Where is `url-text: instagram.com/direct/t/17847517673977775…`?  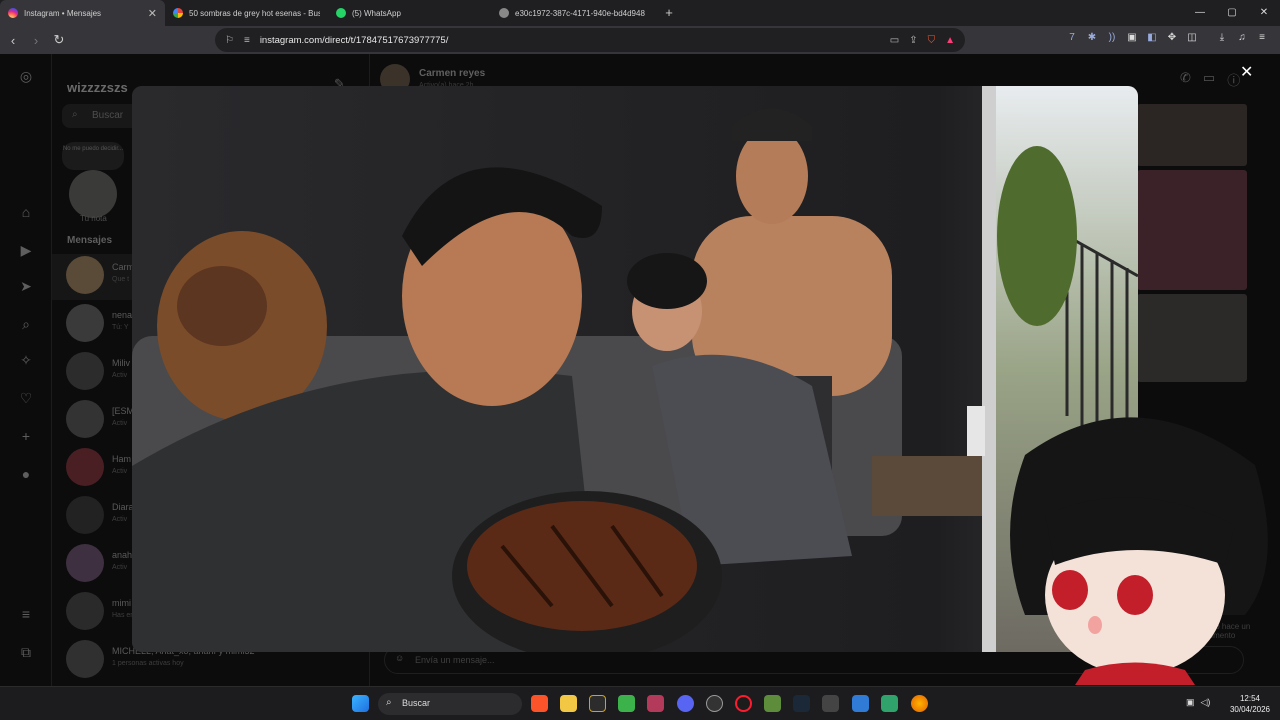
url-text: instagram.com/direct/t/17847517673977775… is located at coordinates (570, 40).